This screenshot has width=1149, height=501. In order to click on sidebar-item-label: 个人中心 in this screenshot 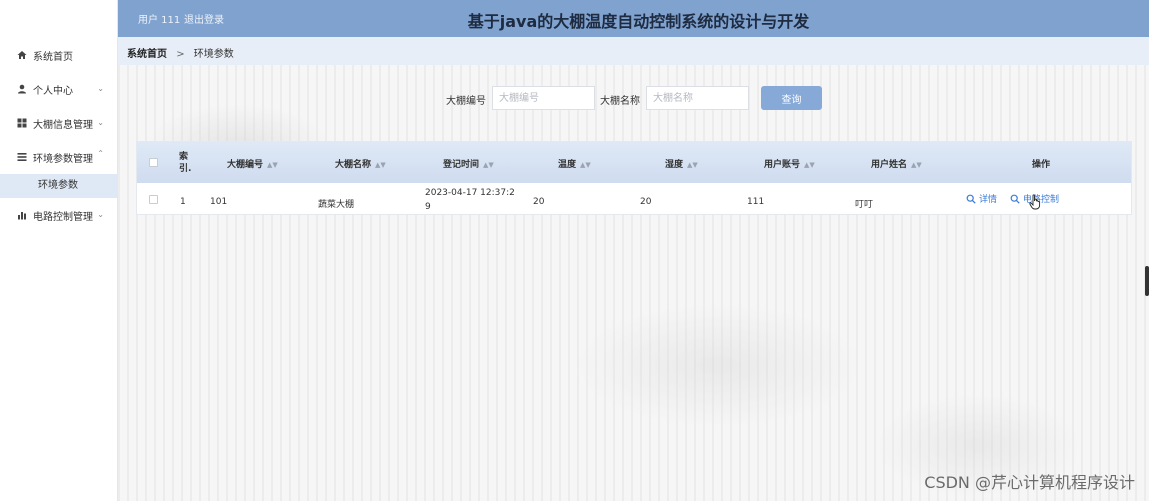, I will do `click(53, 91)`.